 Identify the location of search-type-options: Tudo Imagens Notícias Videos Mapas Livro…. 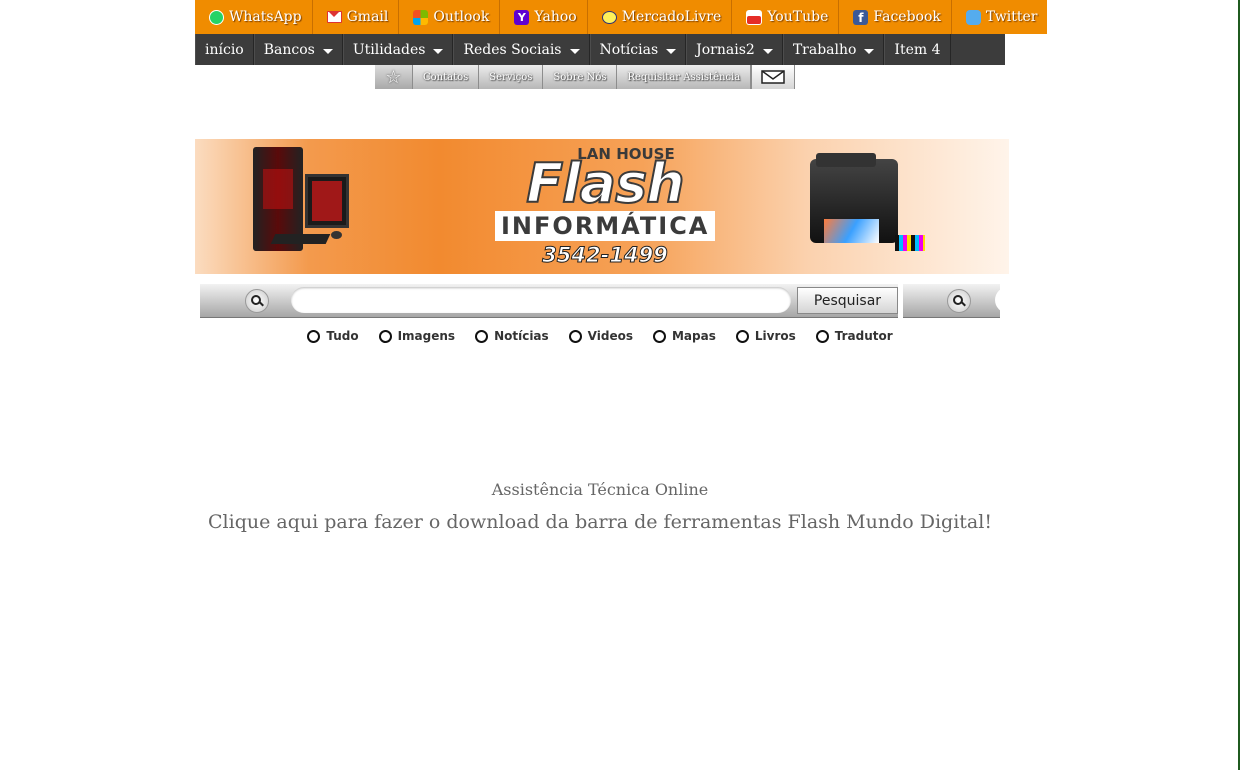
(600, 336).